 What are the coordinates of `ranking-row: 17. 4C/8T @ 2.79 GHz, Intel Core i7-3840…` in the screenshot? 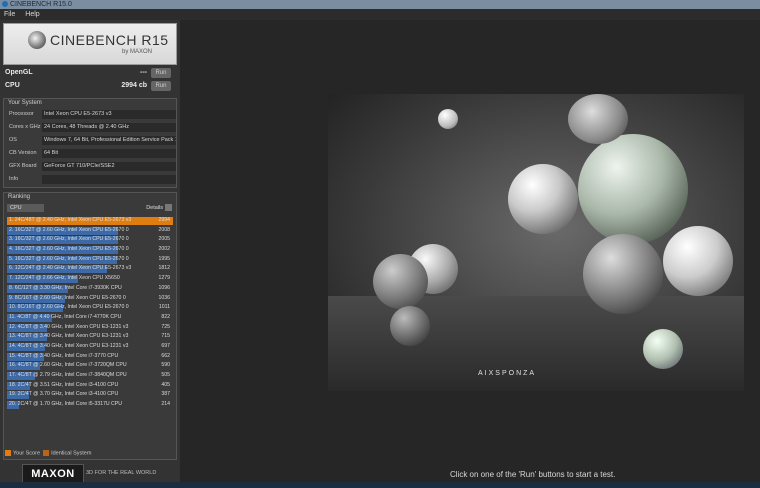 It's located at (90, 376).